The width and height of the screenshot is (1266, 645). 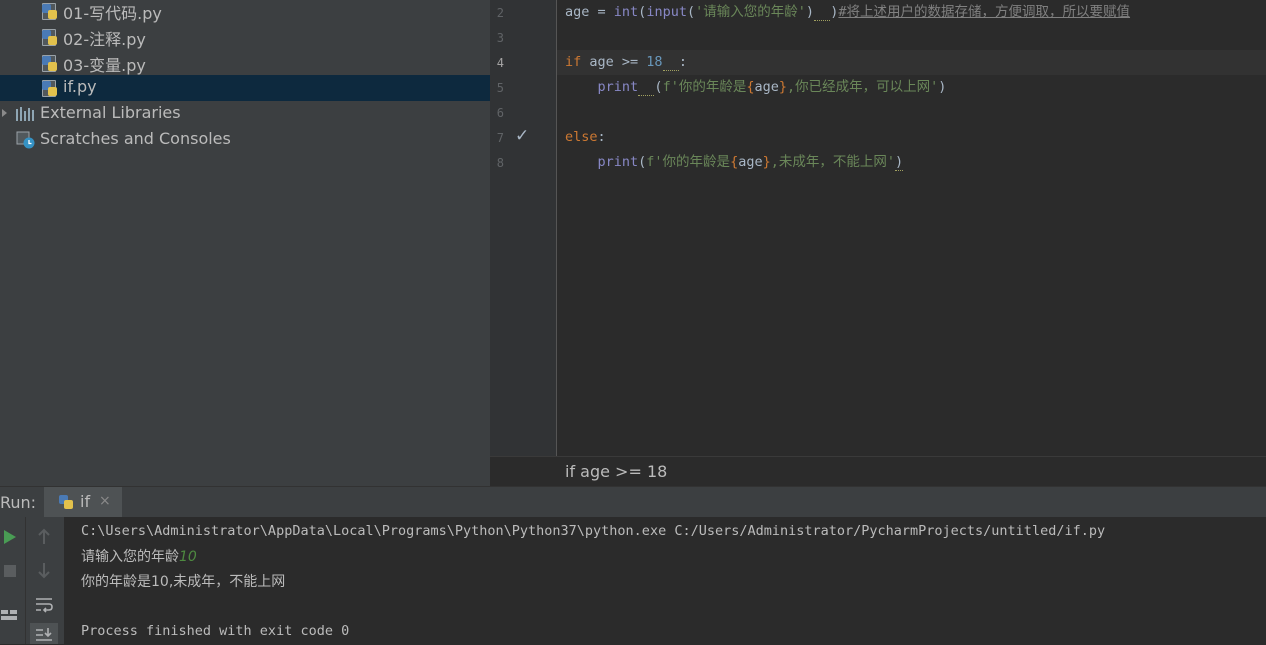 What do you see at coordinates (500, 38) in the screenshot?
I see `line-number: 3` at bounding box center [500, 38].